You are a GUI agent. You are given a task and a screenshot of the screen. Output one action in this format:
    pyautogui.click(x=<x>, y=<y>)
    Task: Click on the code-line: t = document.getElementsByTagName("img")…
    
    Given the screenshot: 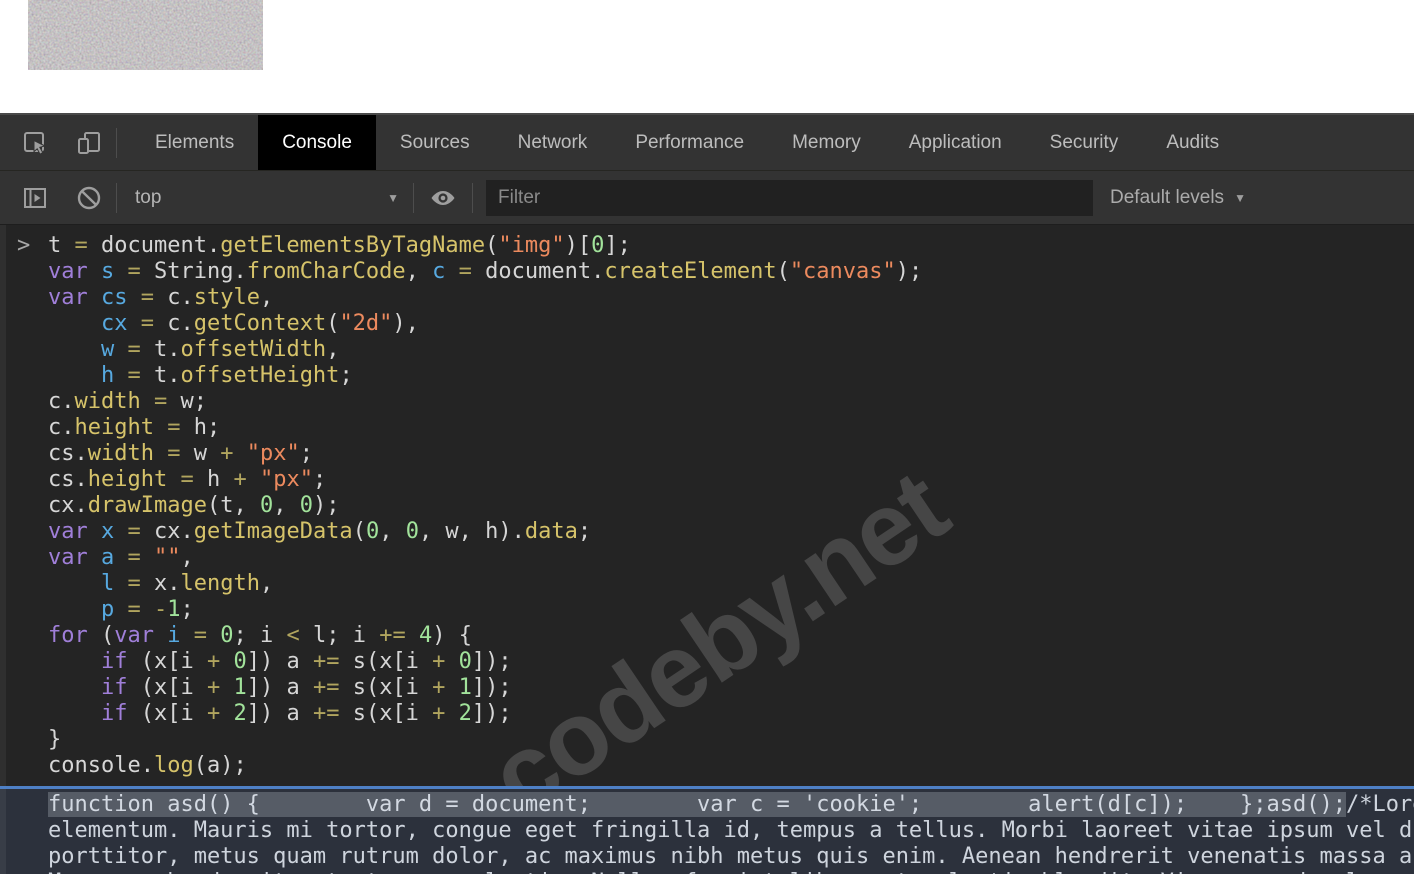 What is the action you would take?
    pyautogui.click(x=339, y=245)
    